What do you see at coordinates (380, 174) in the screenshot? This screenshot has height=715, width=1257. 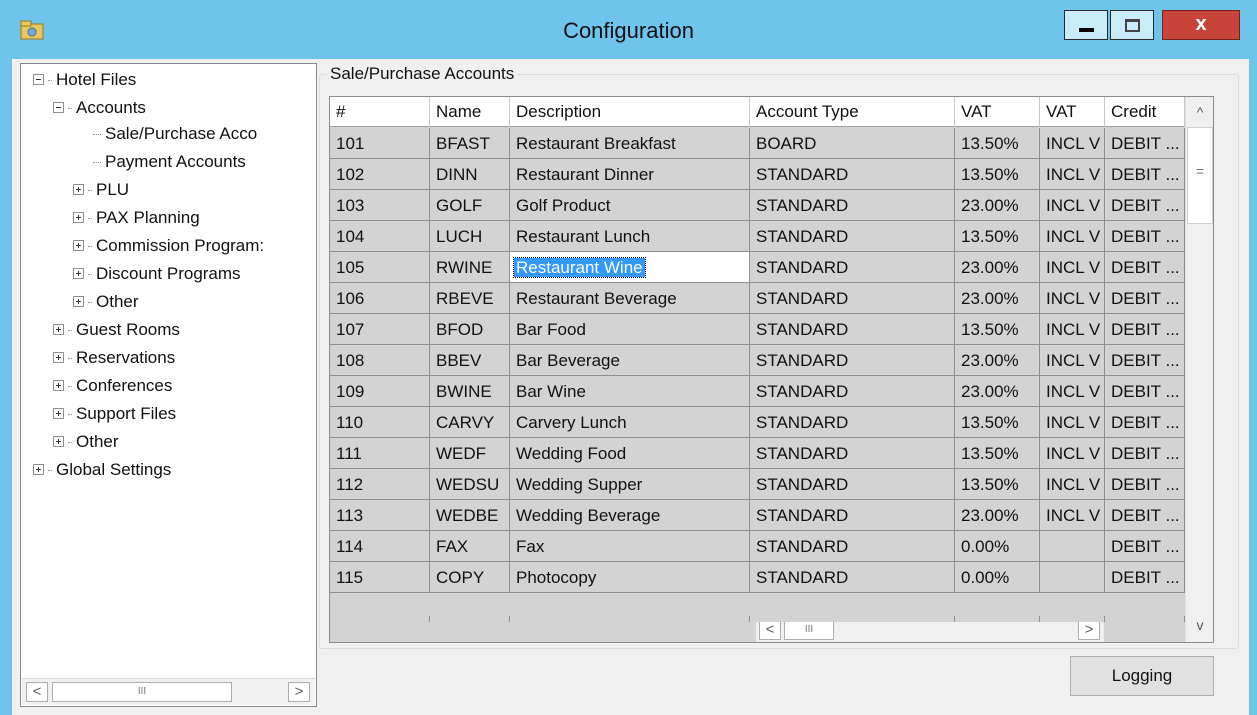 I see `grid-cell: 102` at bounding box center [380, 174].